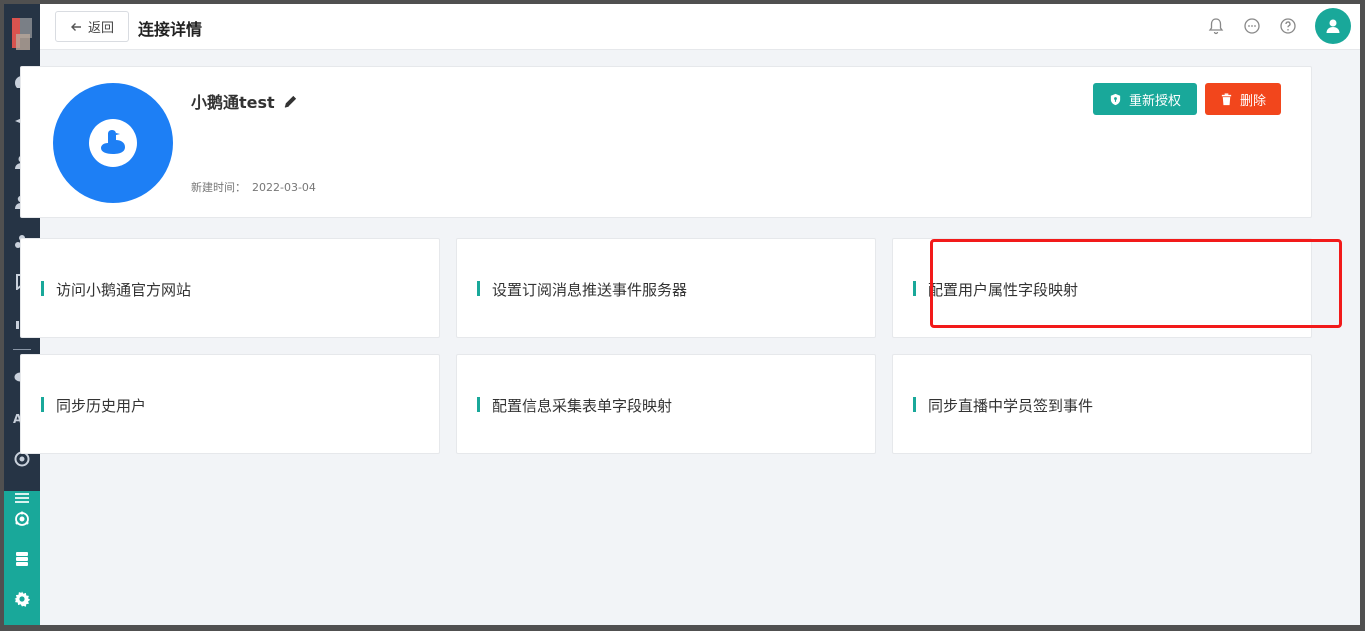  I want to click on avatar, so click(1333, 26).